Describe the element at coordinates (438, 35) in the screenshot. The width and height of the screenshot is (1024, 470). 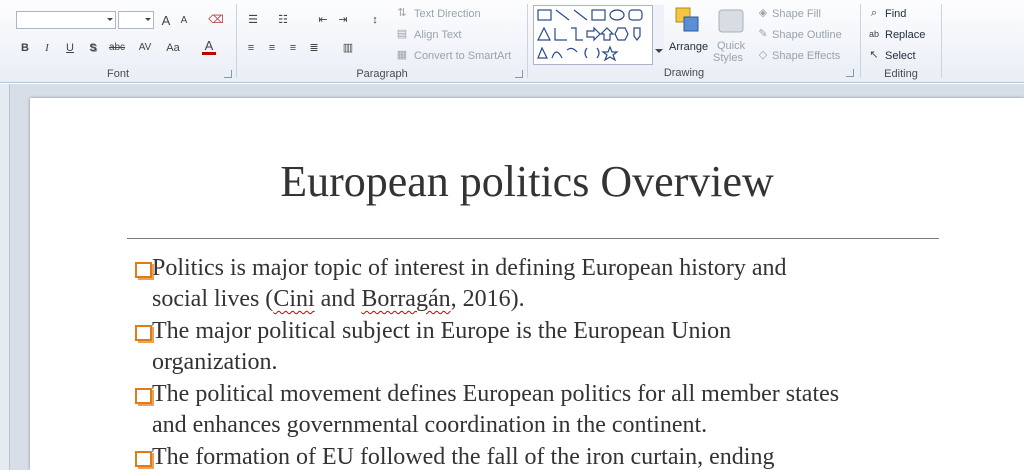
I see `align-text-button: Align Text` at that location.